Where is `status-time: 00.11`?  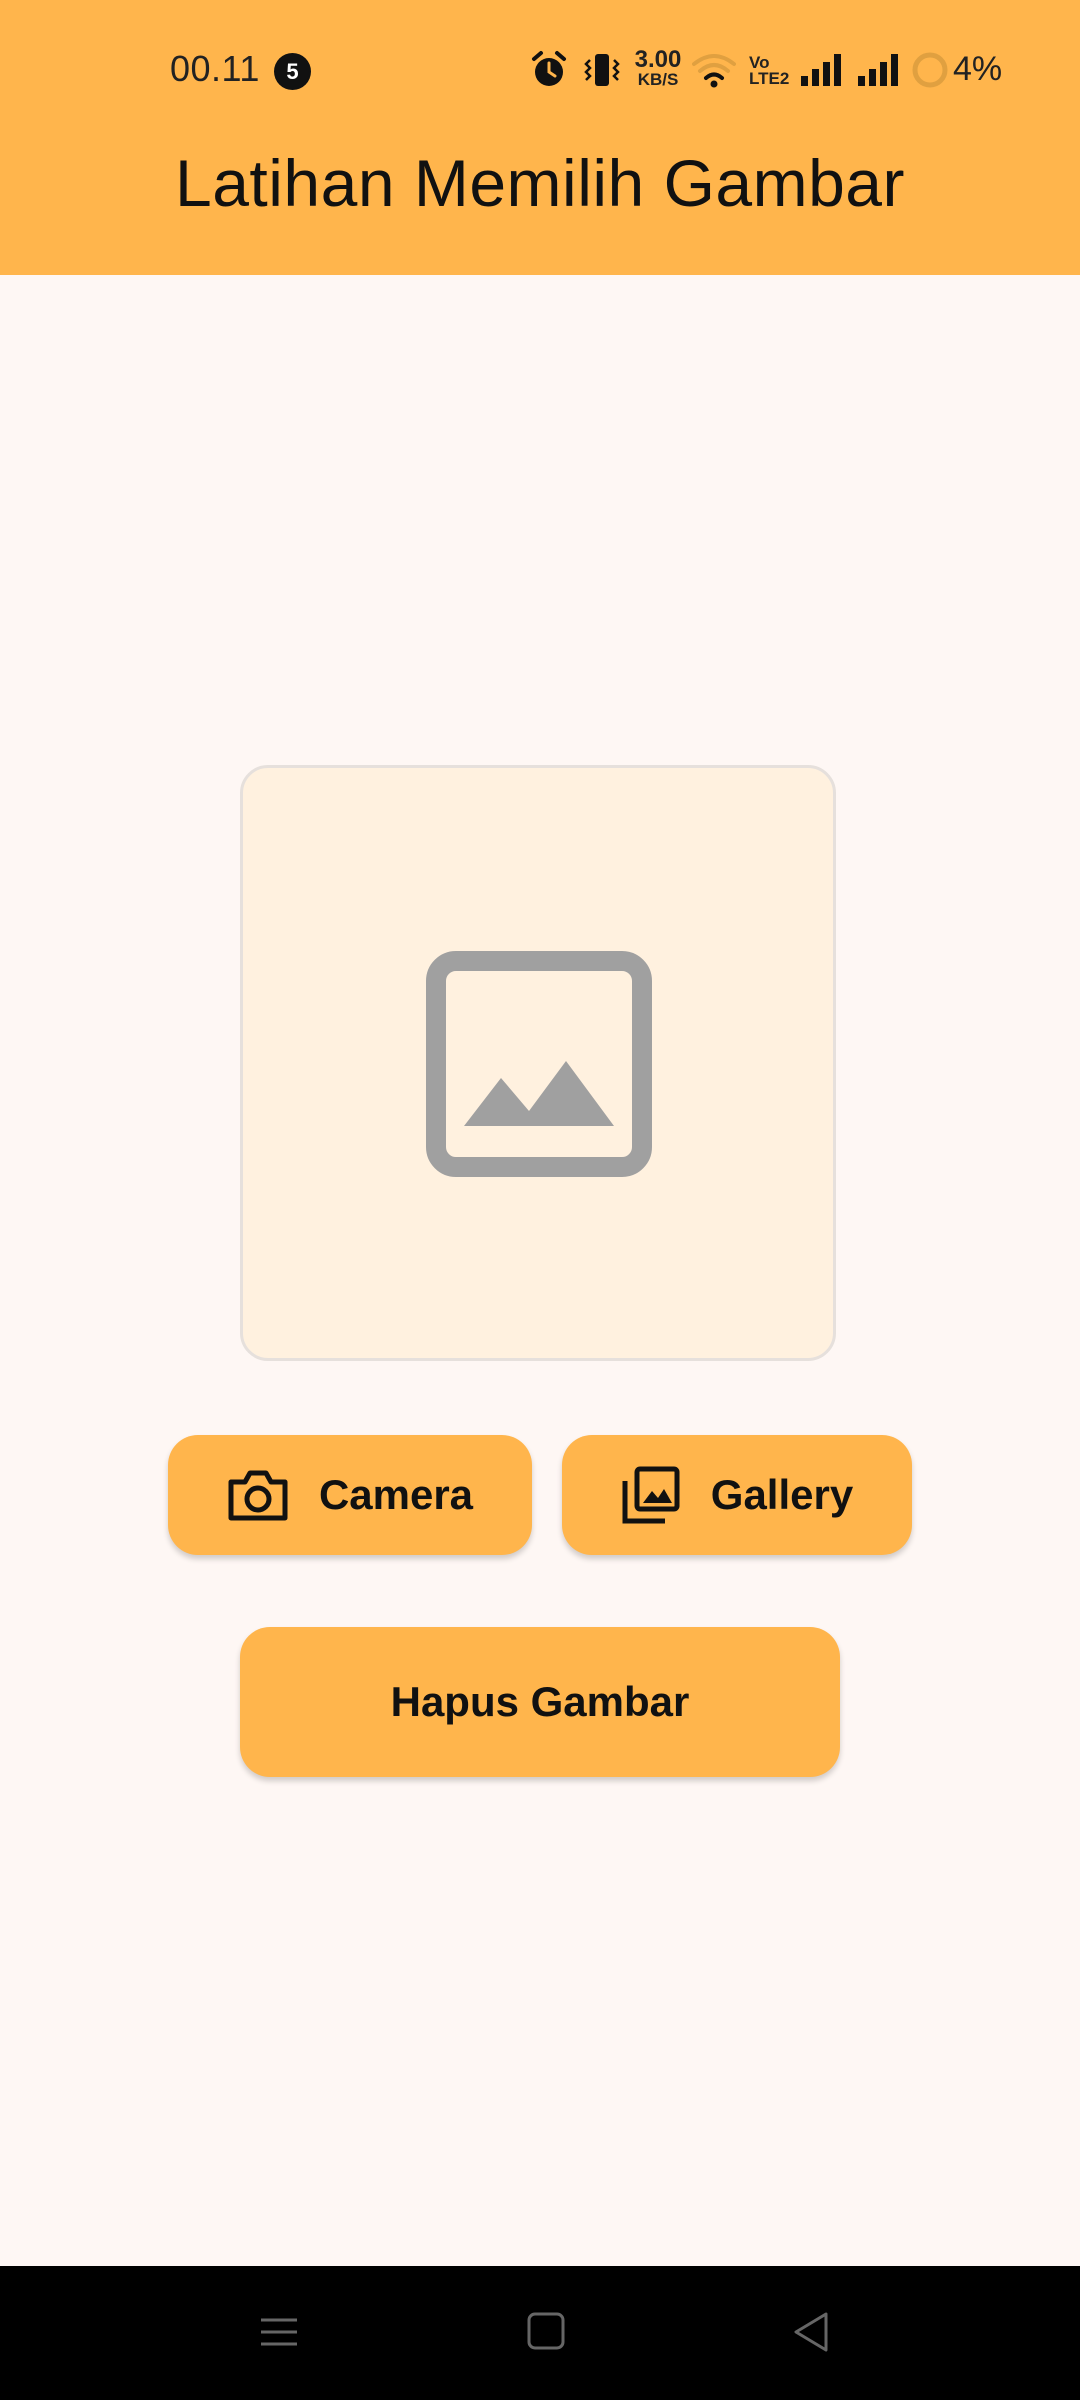
status-time: 00.11 is located at coordinates (215, 68).